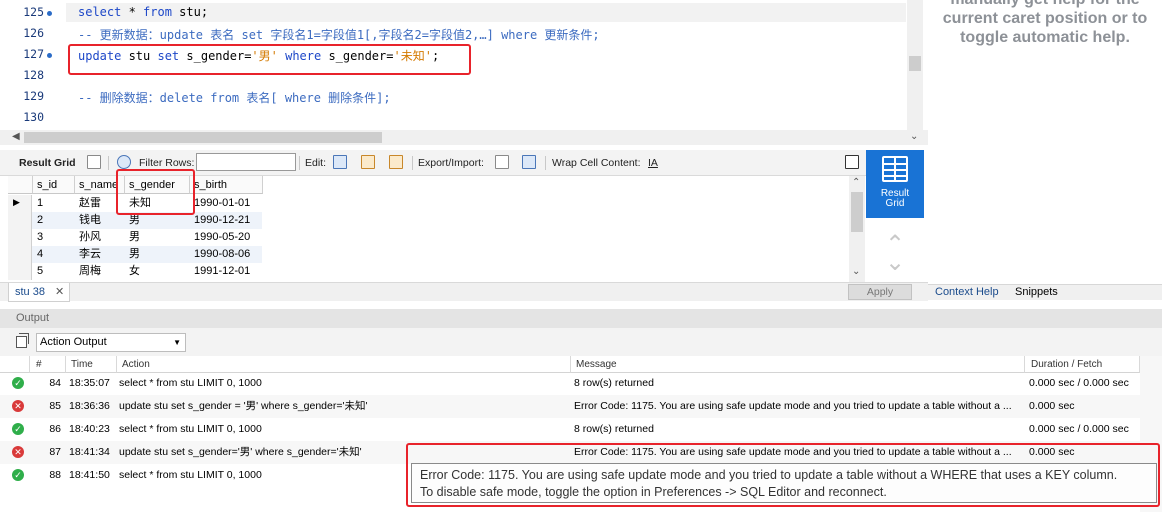  I want to click on code-line-125: select * from stu;, so click(143, 12).